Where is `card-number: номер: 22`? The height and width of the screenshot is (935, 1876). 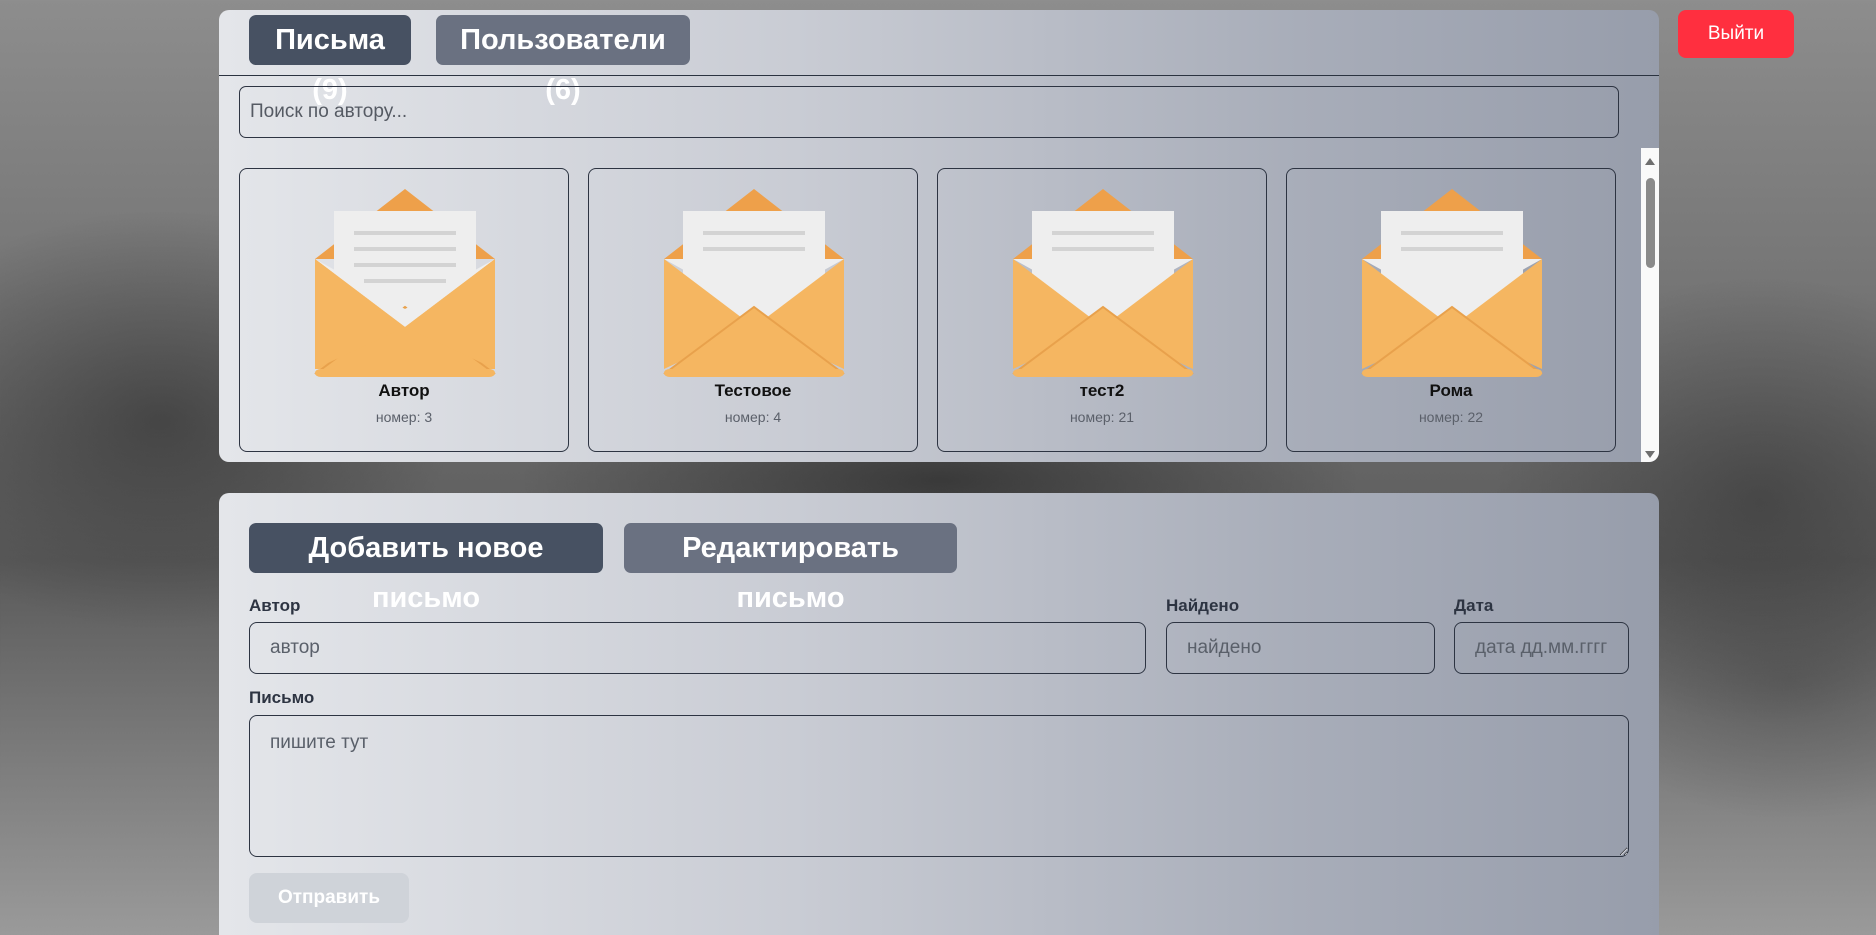 card-number: номер: 22 is located at coordinates (1451, 417).